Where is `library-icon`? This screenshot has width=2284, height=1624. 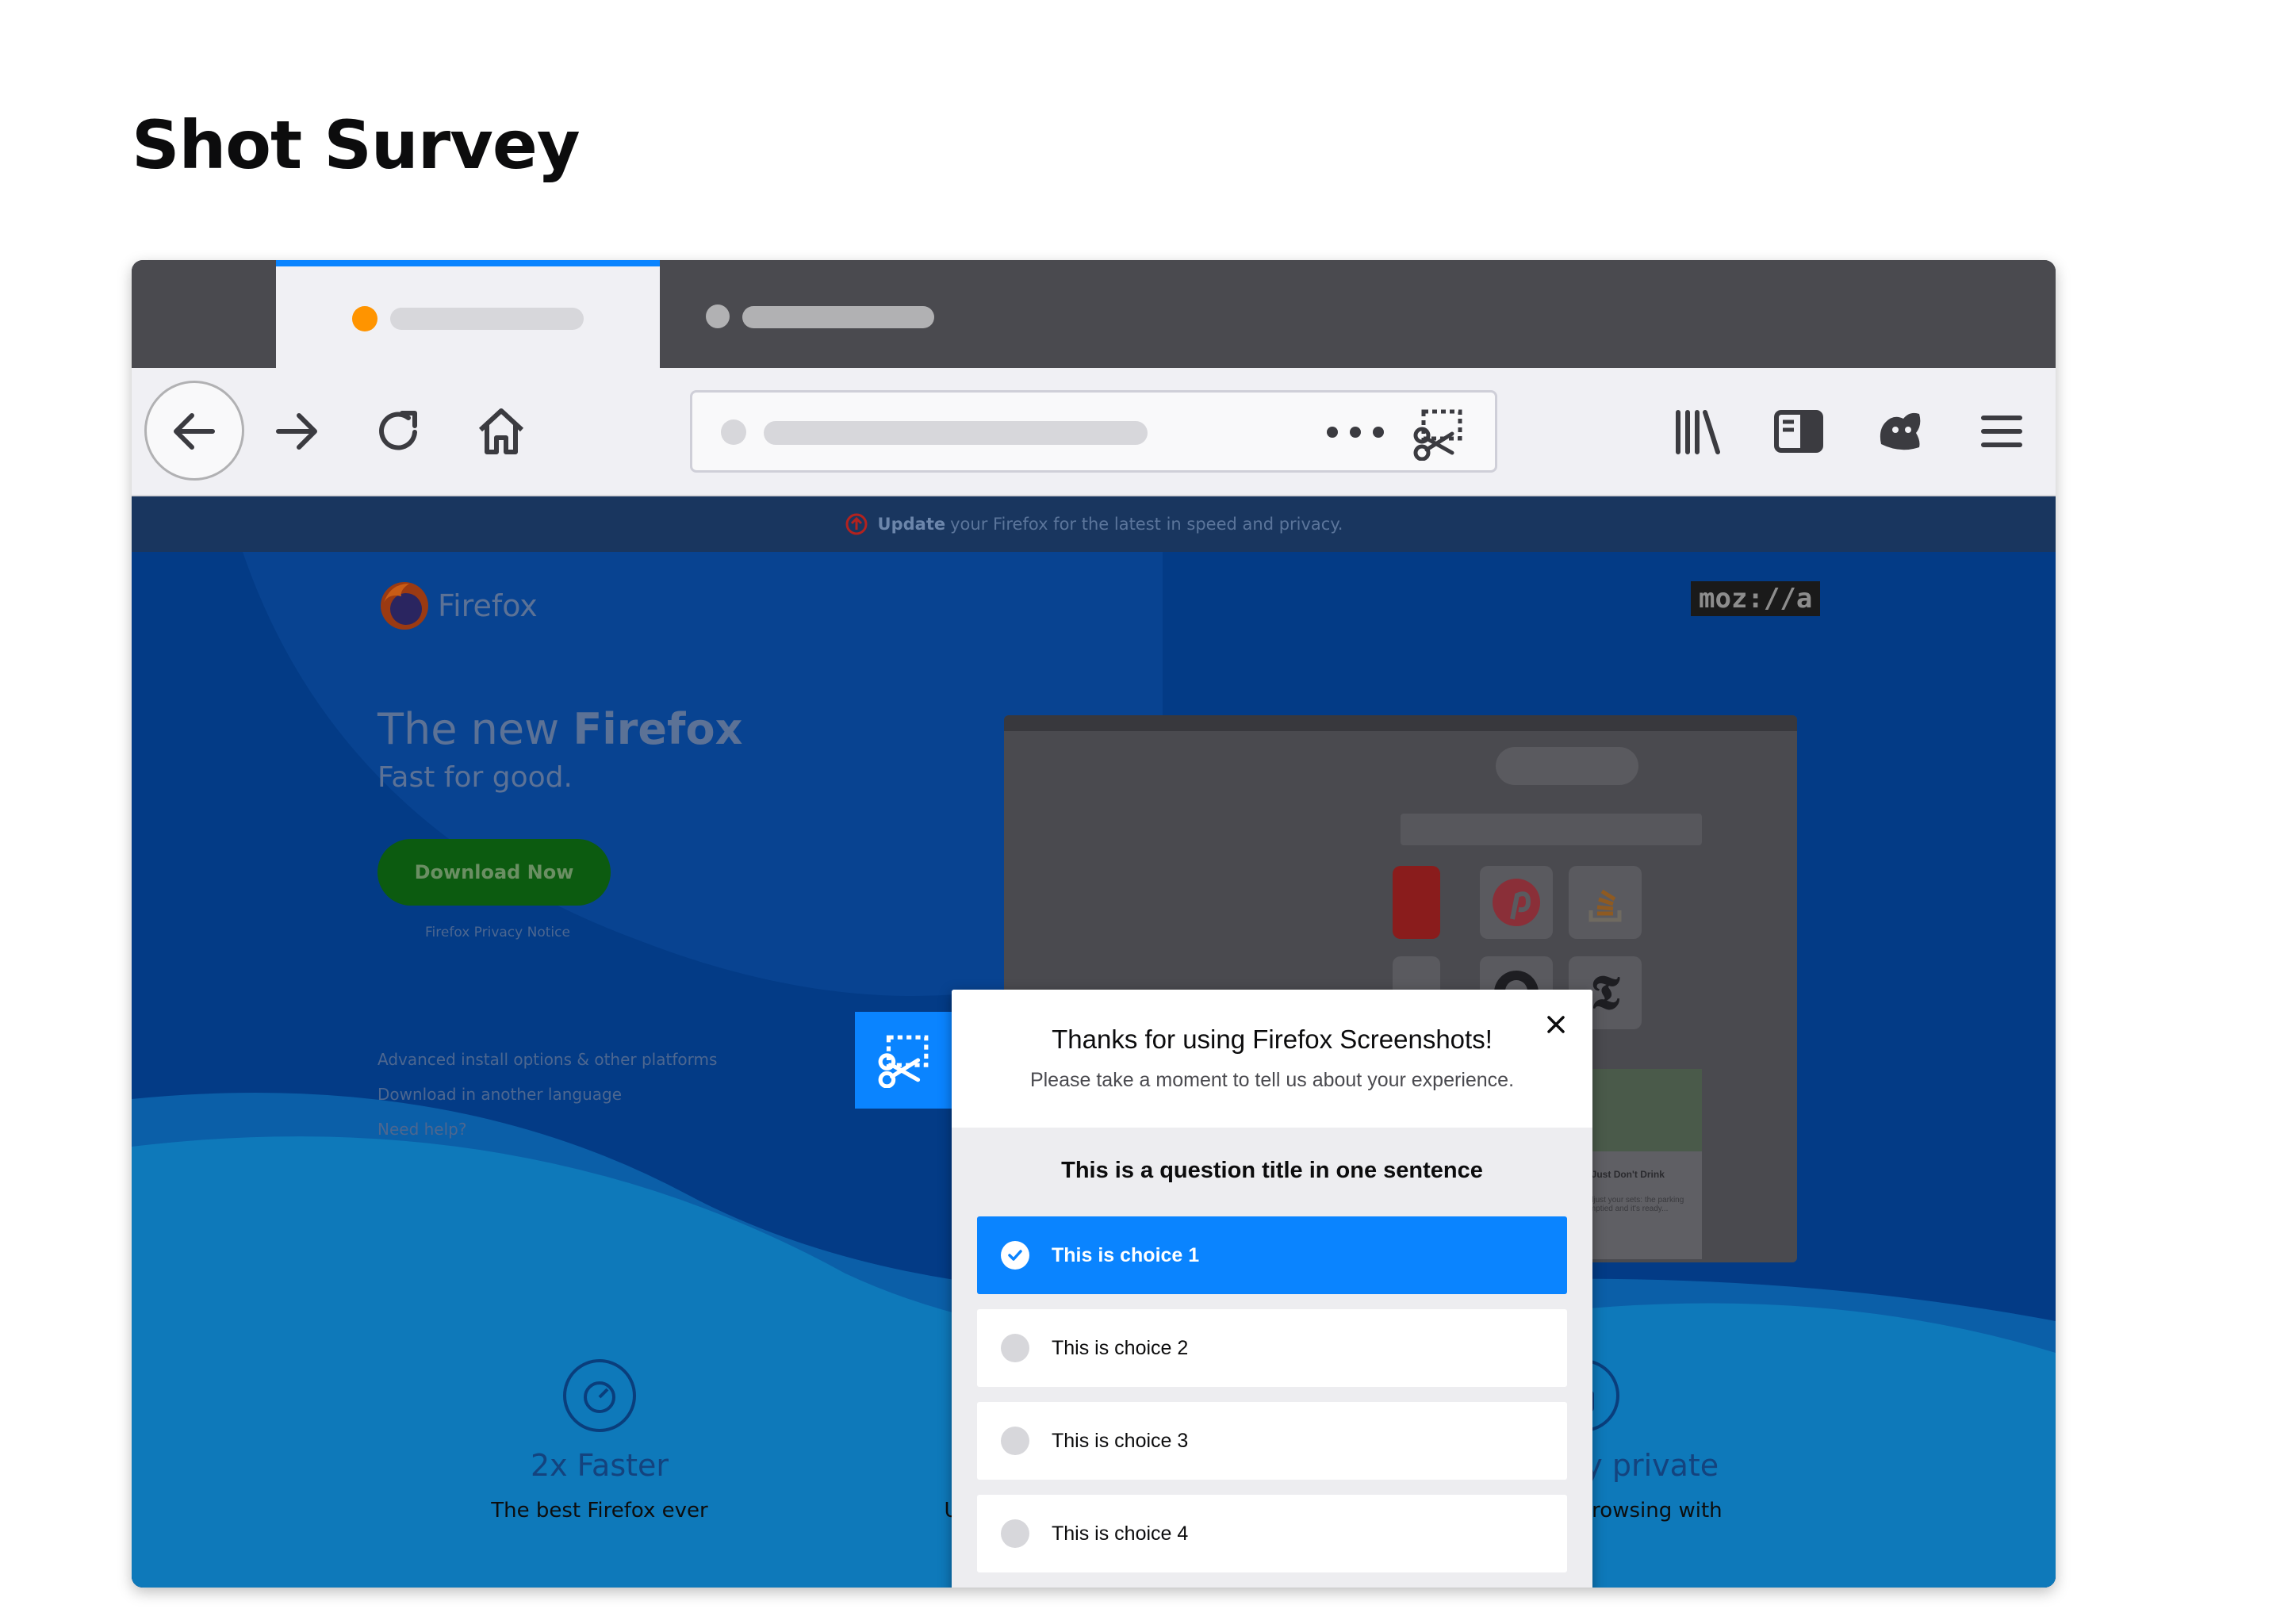
library-icon is located at coordinates (1697, 431).